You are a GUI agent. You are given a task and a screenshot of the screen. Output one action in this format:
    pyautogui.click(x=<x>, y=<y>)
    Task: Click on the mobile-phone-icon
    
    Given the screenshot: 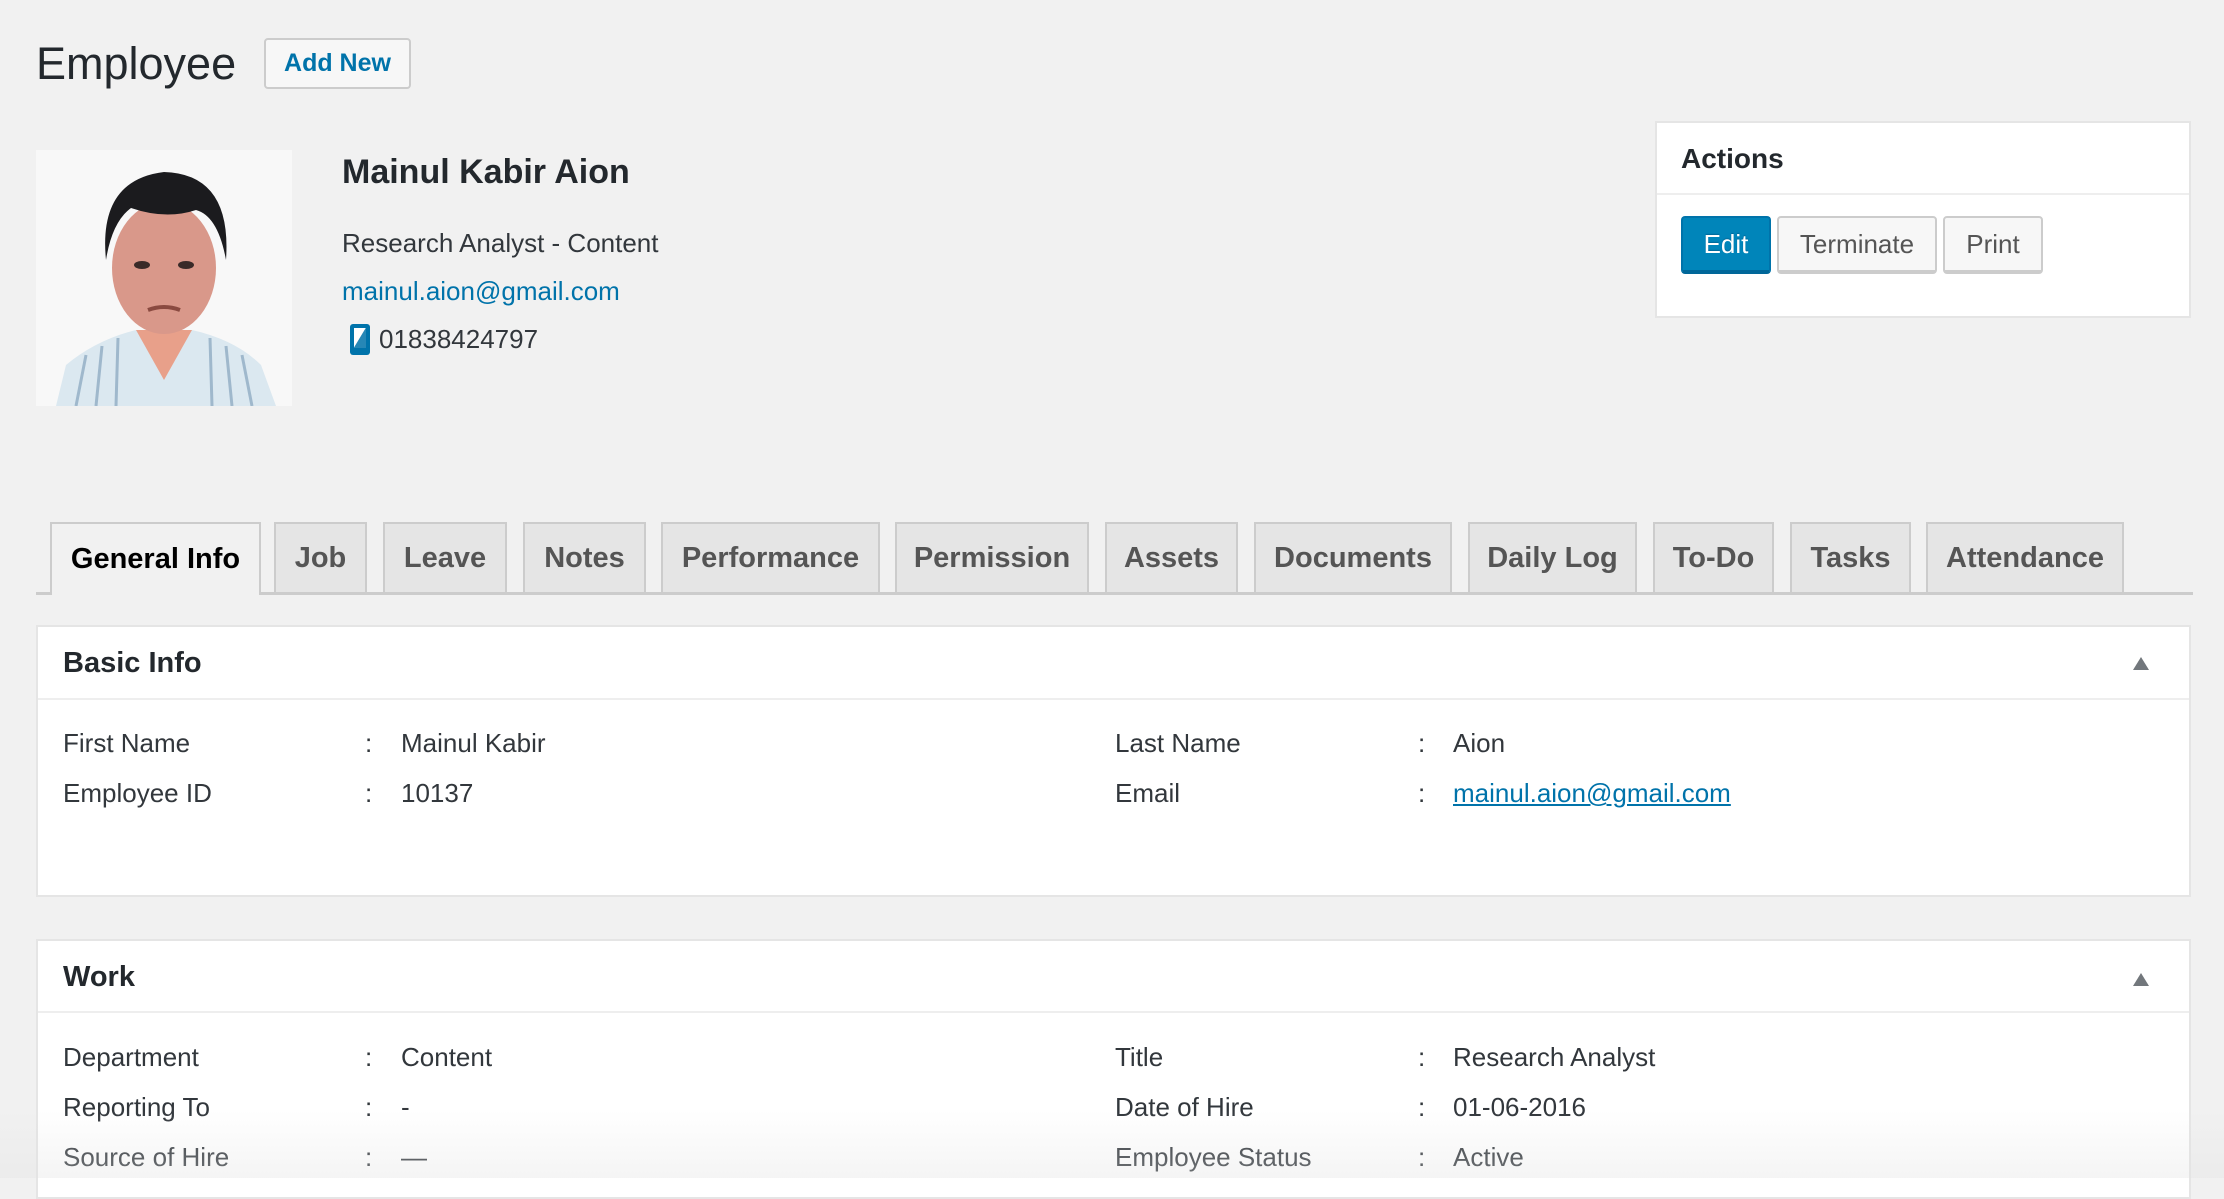 What is the action you would take?
    pyautogui.click(x=360, y=339)
    